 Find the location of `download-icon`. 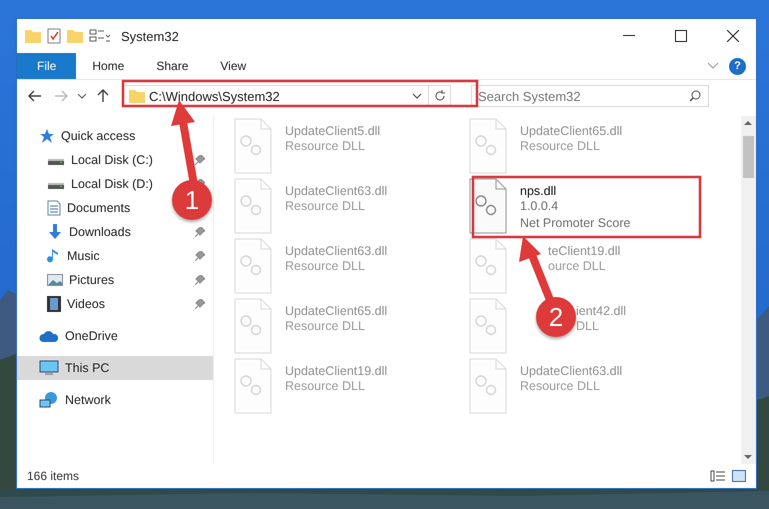

download-icon is located at coordinates (55, 232).